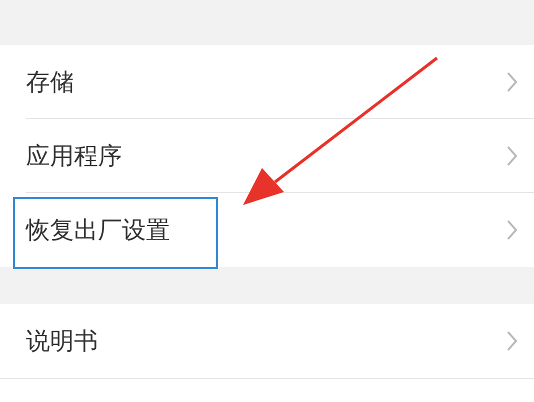 This screenshot has height=402, width=534. Describe the element at coordinates (98, 230) in the screenshot. I see `item-label: 恢复出厂设置` at that location.